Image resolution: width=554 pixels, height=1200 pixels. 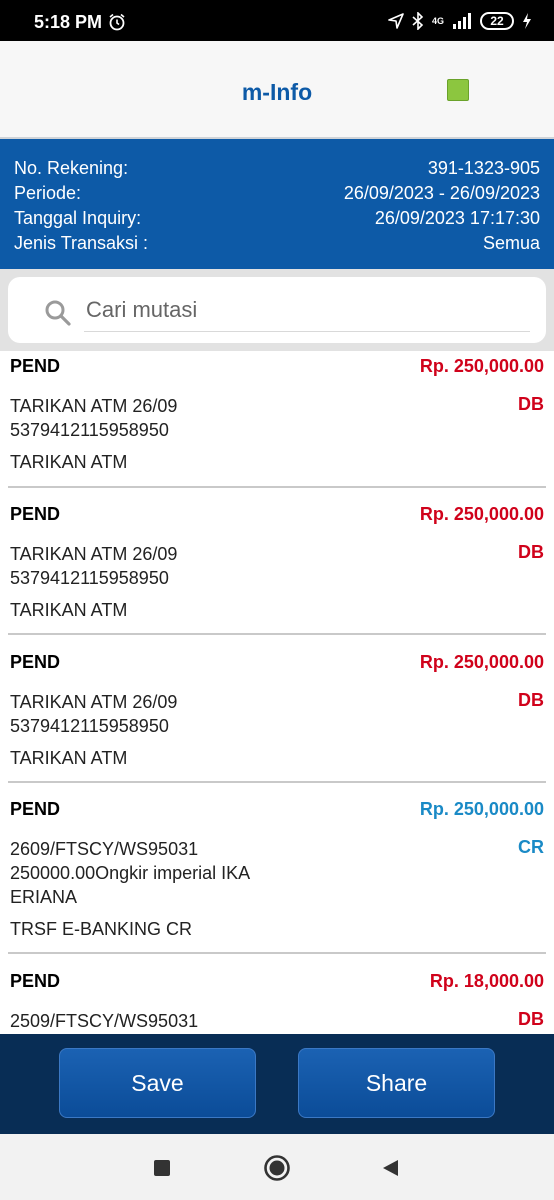 What do you see at coordinates (58, 313) in the screenshot?
I see `search-icon` at bounding box center [58, 313].